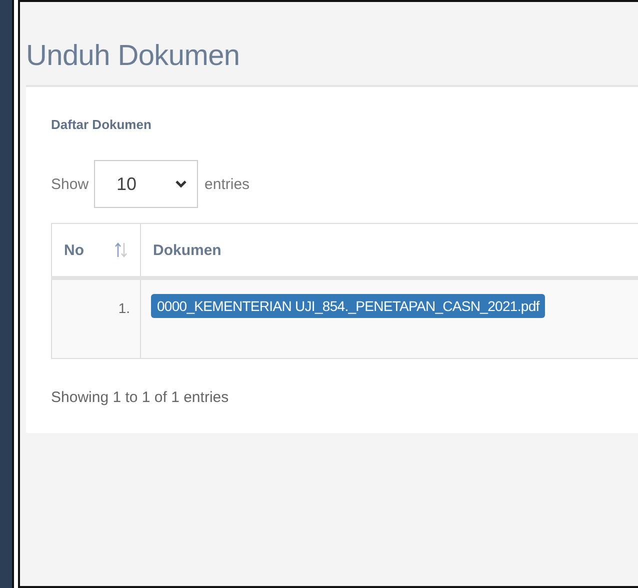 The height and width of the screenshot is (588, 638). Describe the element at coordinates (96, 318) in the screenshot. I see `row-number: 1.` at that location.